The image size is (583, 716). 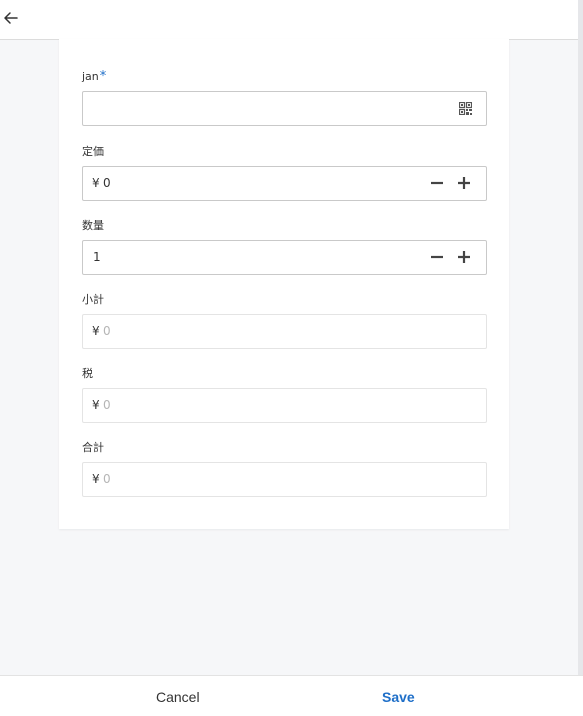 What do you see at coordinates (93, 225) in the screenshot?
I see `quantity-label: 数量` at bounding box center [93, 225].